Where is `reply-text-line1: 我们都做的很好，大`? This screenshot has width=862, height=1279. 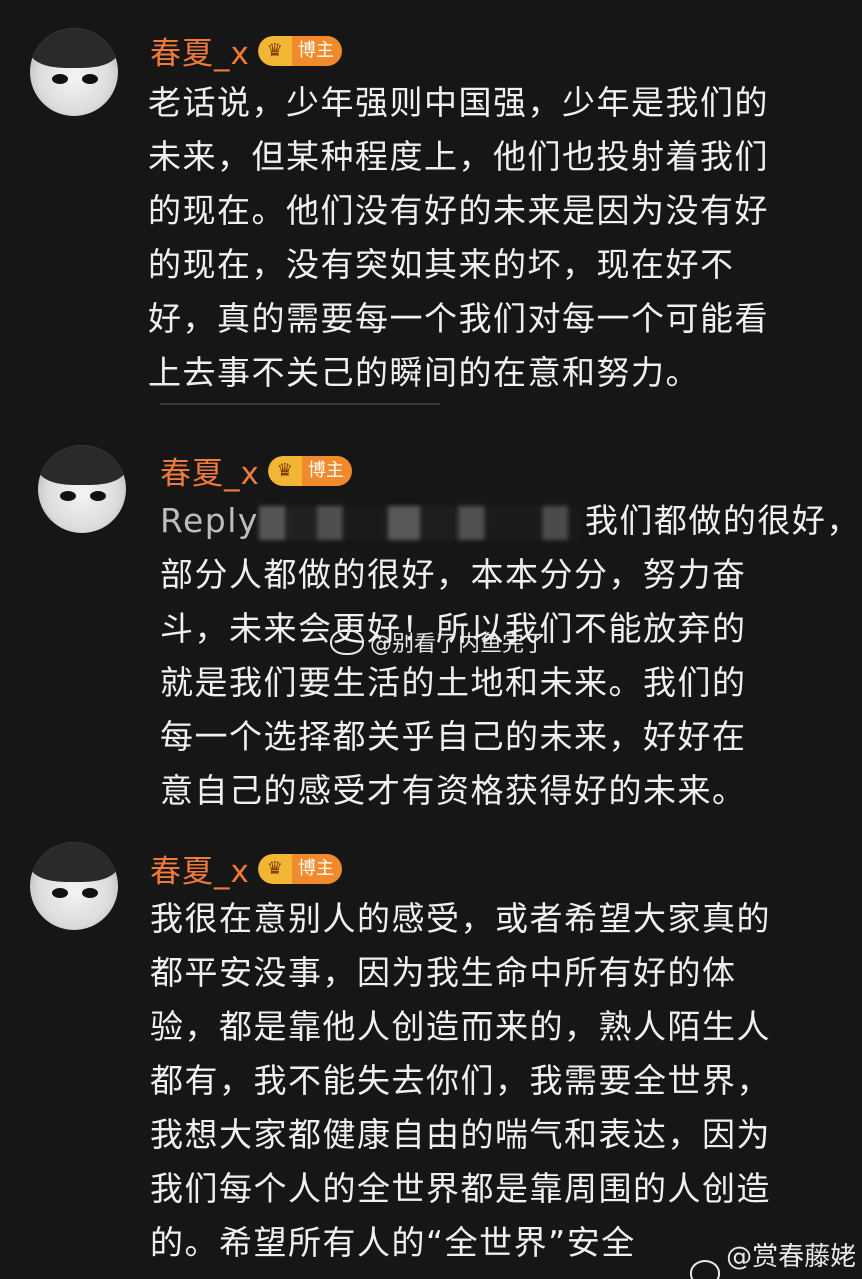 reply-text-line1: 我们都做的很好，大 is located at coordinates (723, 520).